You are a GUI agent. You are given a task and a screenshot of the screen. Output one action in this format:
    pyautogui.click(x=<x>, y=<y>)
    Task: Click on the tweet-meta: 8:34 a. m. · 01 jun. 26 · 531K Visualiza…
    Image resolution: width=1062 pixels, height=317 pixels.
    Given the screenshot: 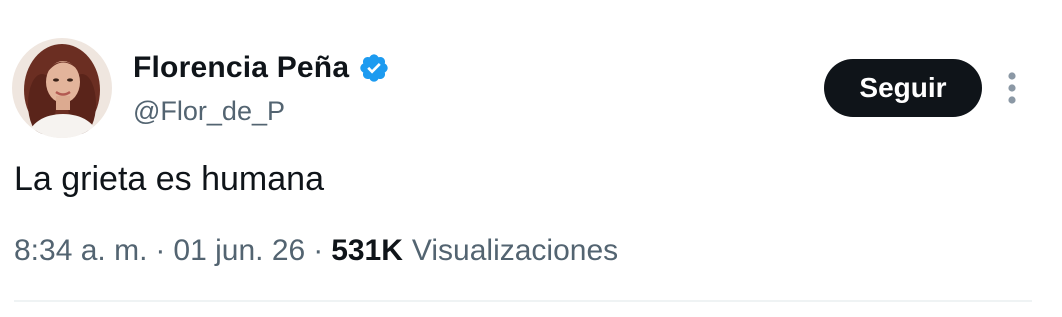 What is the action you would take?
    pyautogui.click(x=316, y=251)
    